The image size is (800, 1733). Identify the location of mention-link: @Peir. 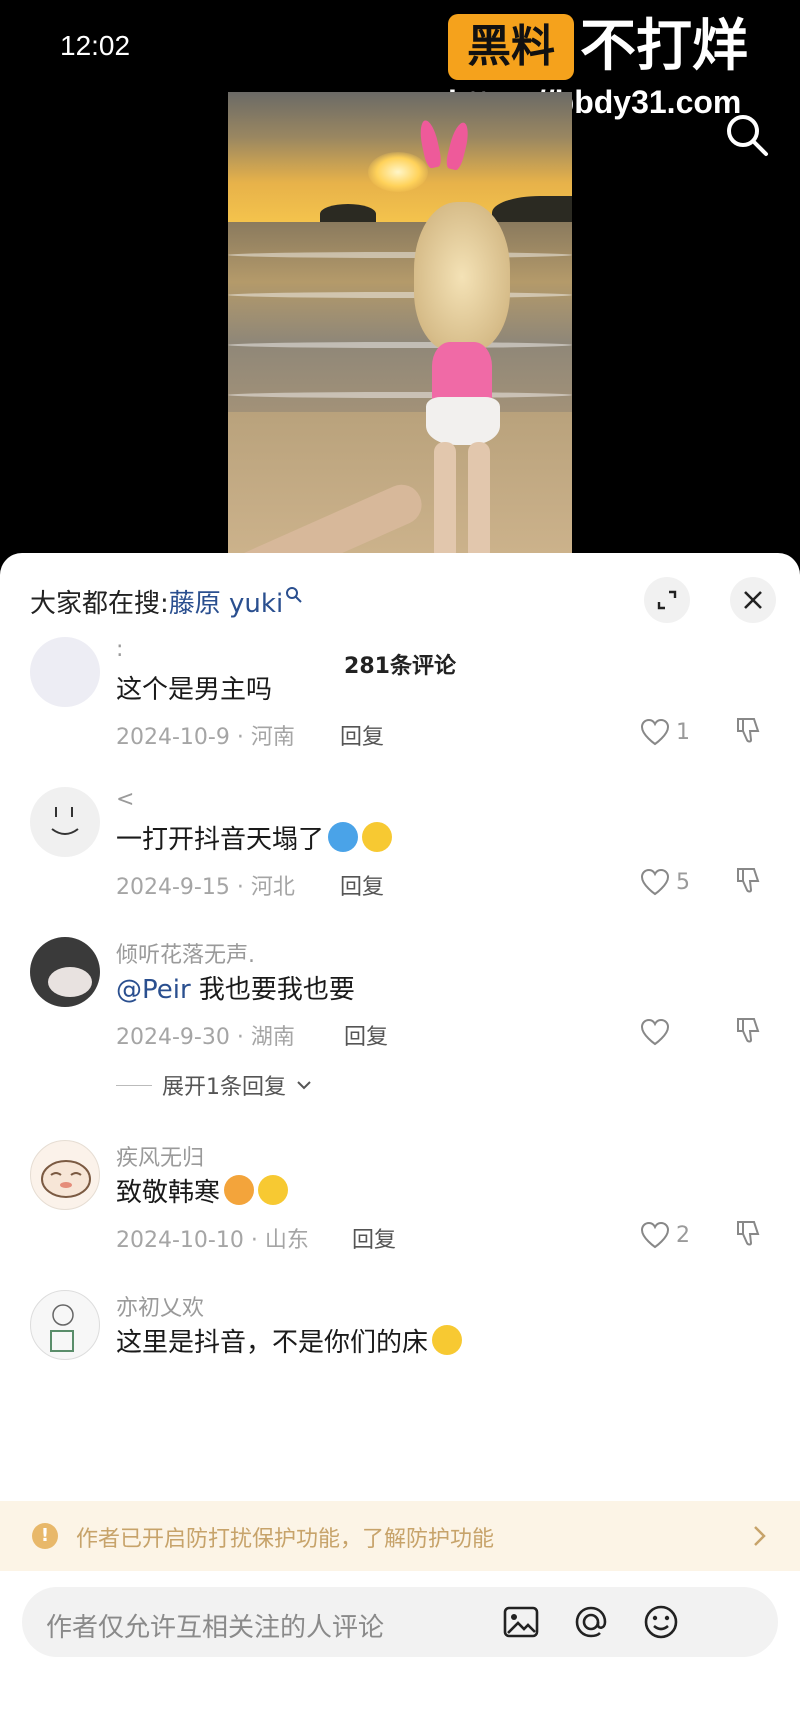
(153, 990).